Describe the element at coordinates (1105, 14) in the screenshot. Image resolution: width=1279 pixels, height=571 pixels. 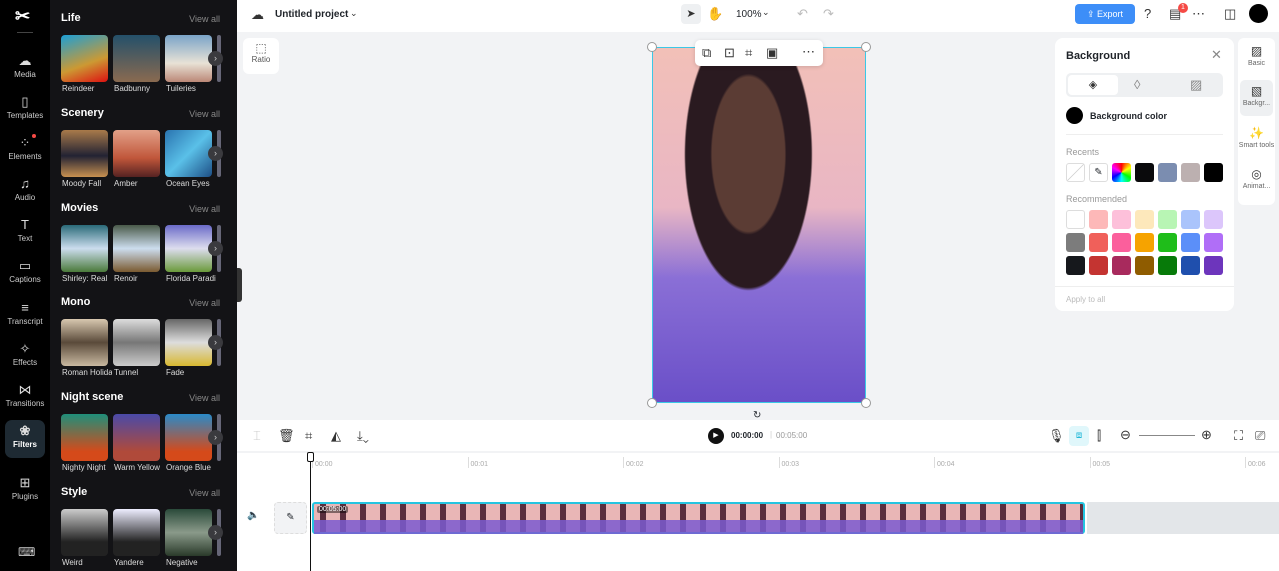
I see `export-button: ⇪ Export` at that location.